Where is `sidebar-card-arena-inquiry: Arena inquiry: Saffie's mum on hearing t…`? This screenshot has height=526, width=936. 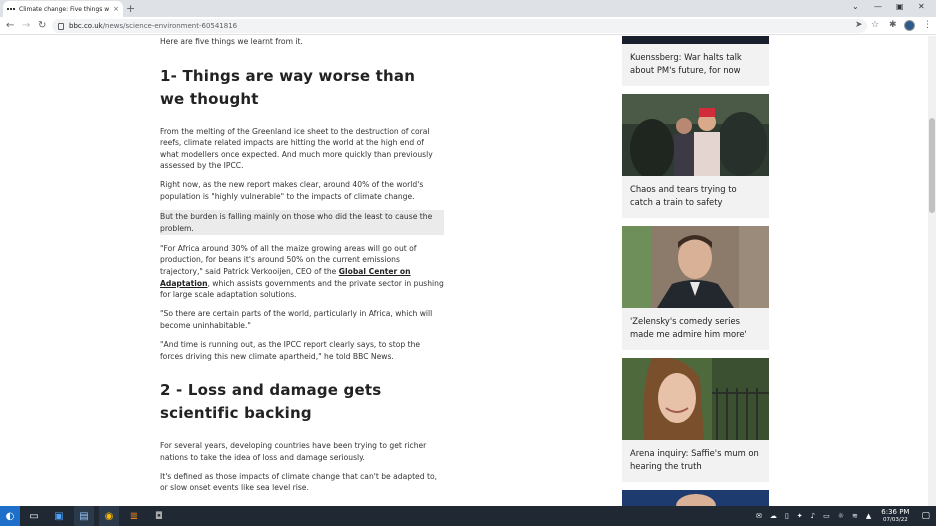
sidebar-card-arena-inquiry: Arena inquiry: Saffie's mum on hearing t… is located at coordinates (695, 420).